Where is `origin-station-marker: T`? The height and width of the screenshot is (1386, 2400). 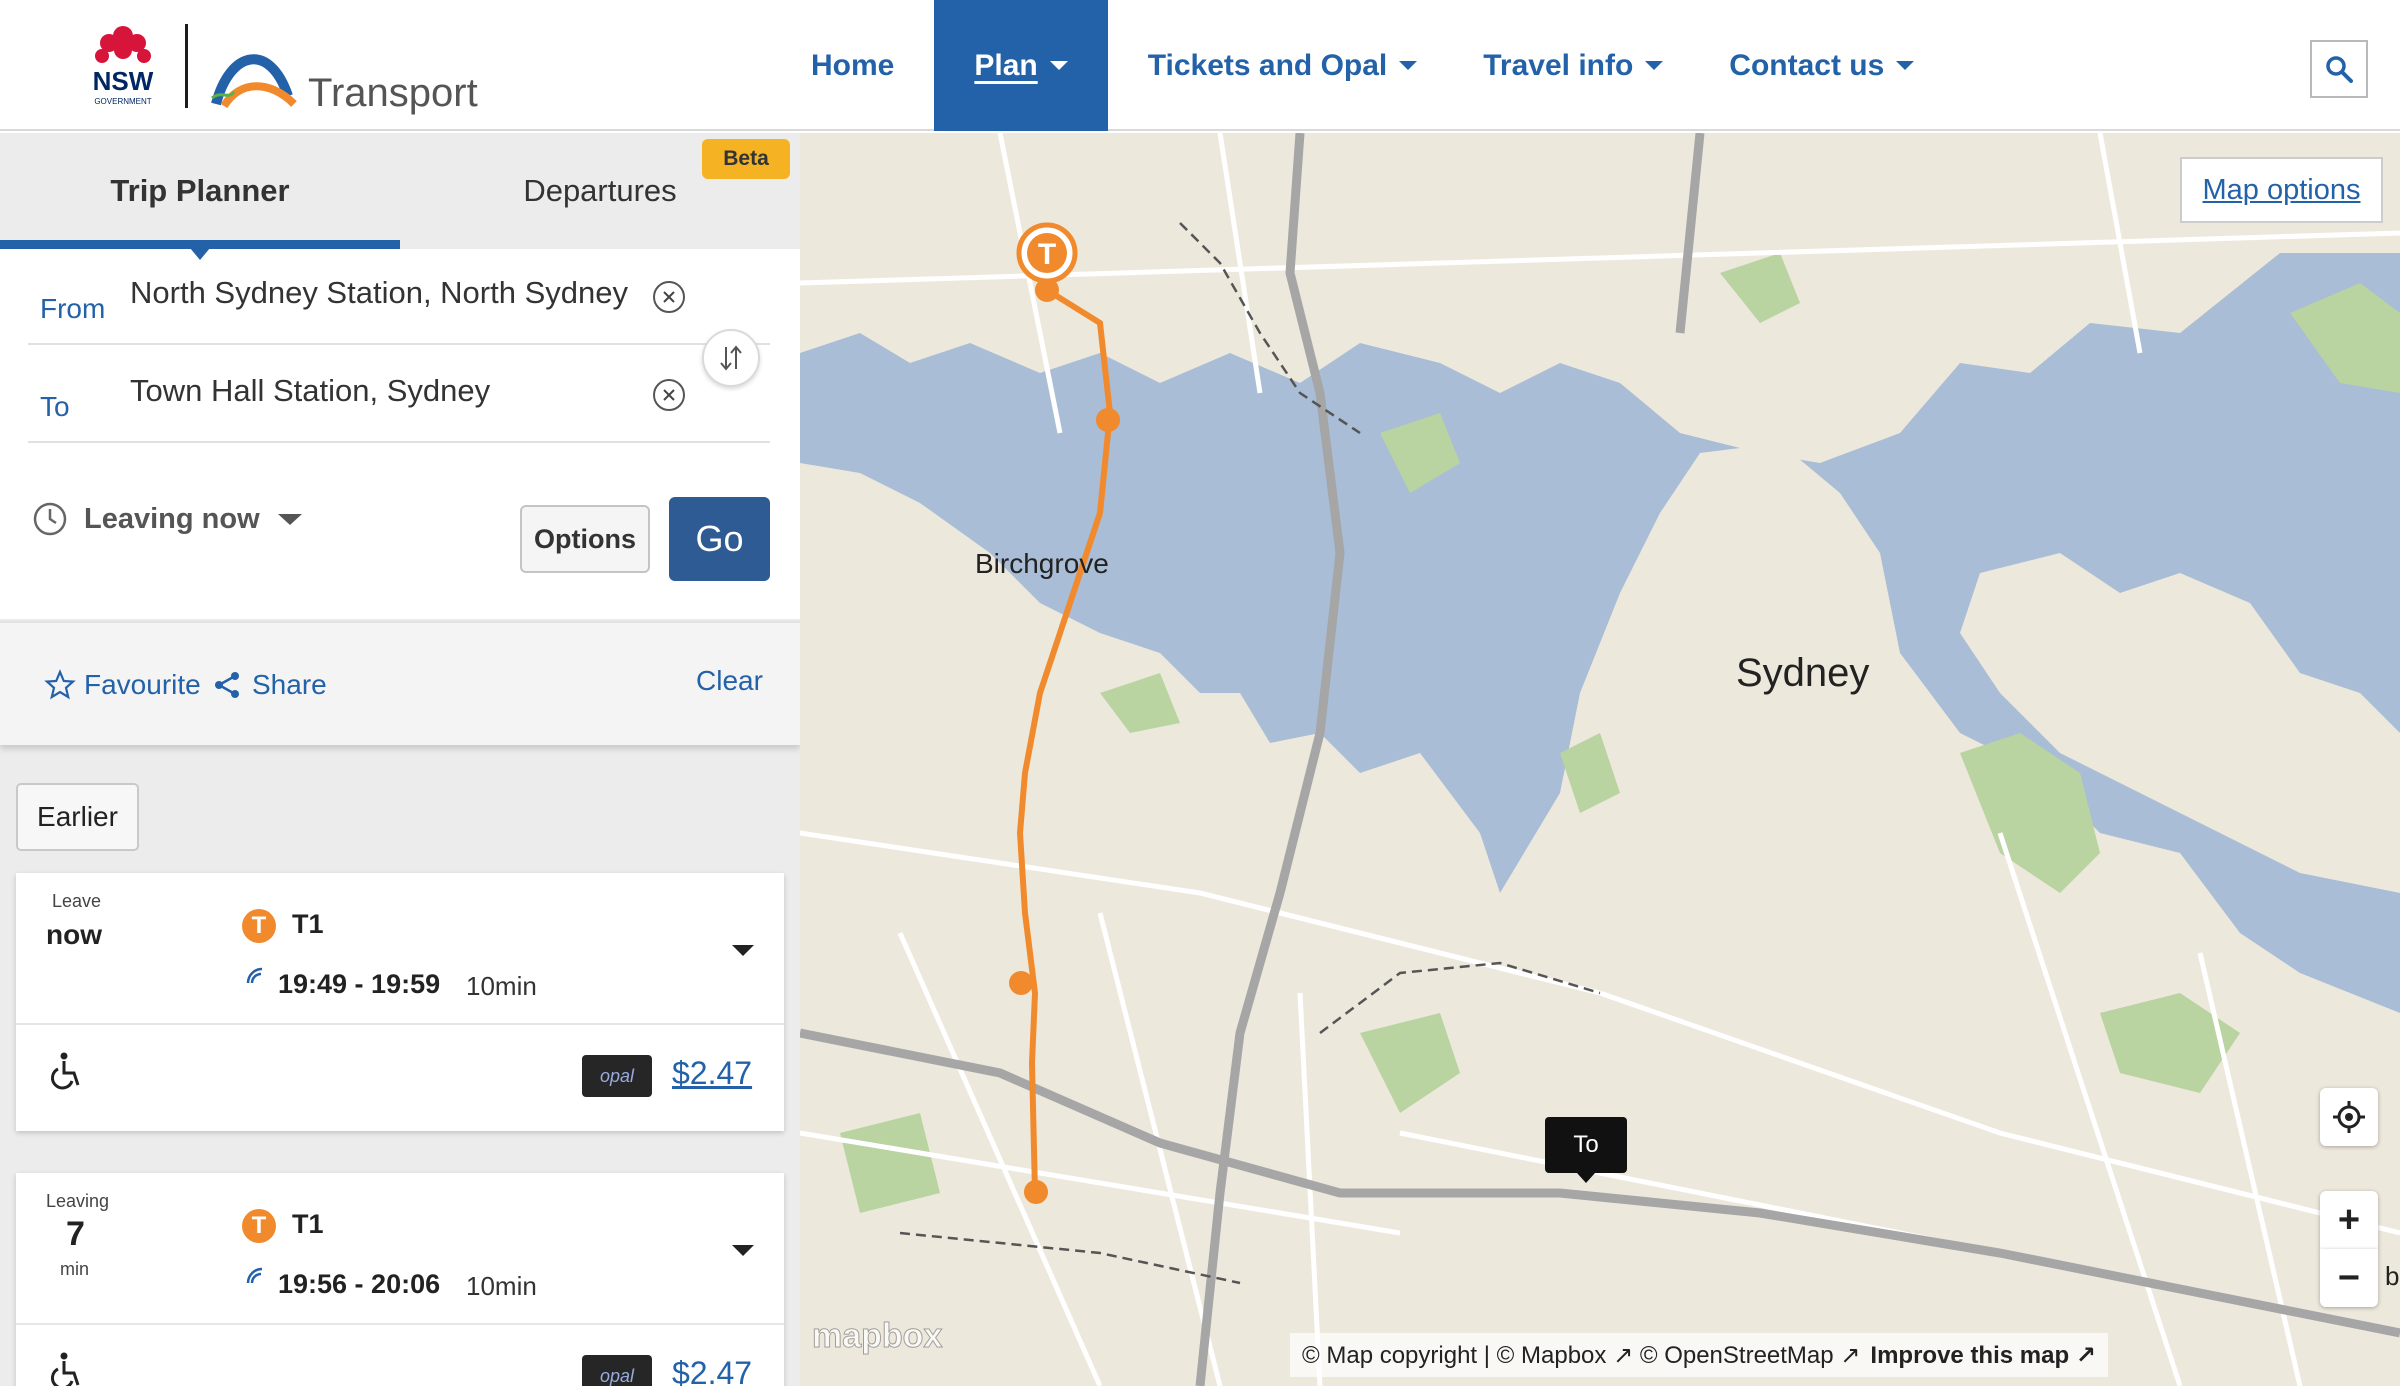 origin-station-marker: T is located at coordinates (1047, 253).